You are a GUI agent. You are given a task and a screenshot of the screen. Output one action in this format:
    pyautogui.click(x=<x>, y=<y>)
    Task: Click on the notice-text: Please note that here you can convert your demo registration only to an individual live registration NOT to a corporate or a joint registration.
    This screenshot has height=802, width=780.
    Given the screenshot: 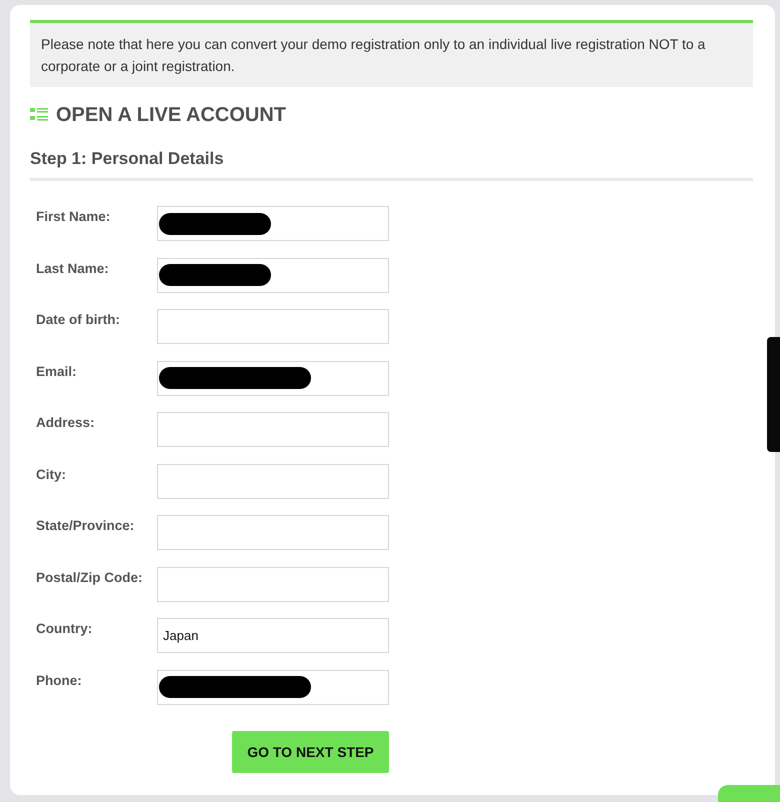 What is the action you would take?
    pyautogui.click(x=391, y=53)
    